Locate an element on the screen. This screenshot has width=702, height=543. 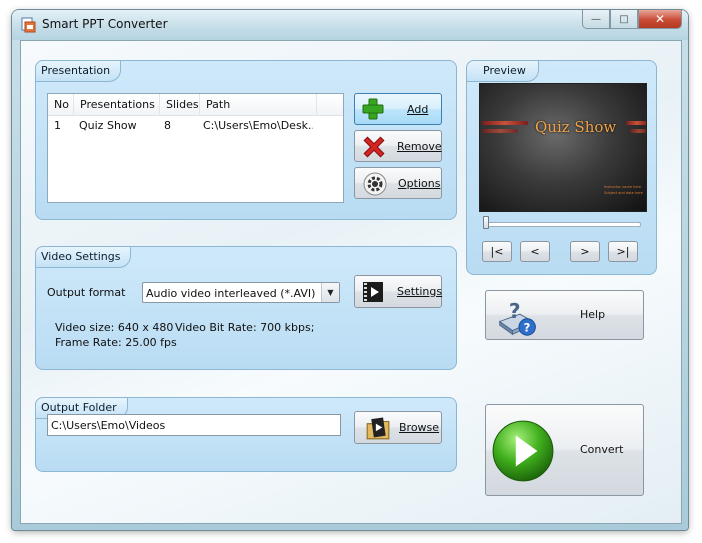
chevron-down-icon: ▼ is located at coordinates (330, 292).